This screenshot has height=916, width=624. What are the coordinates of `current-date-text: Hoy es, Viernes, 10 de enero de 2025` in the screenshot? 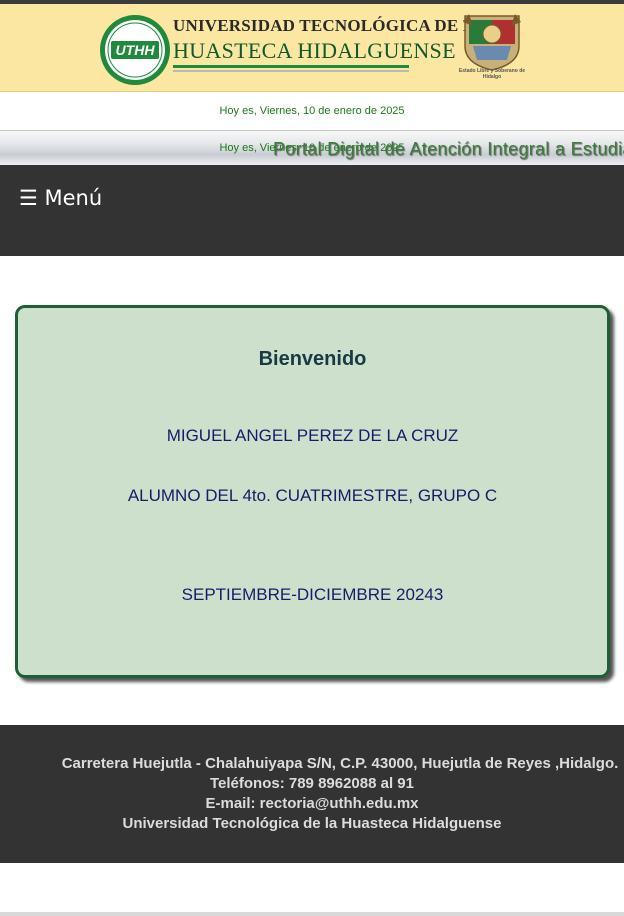 It's located at (312, 111).